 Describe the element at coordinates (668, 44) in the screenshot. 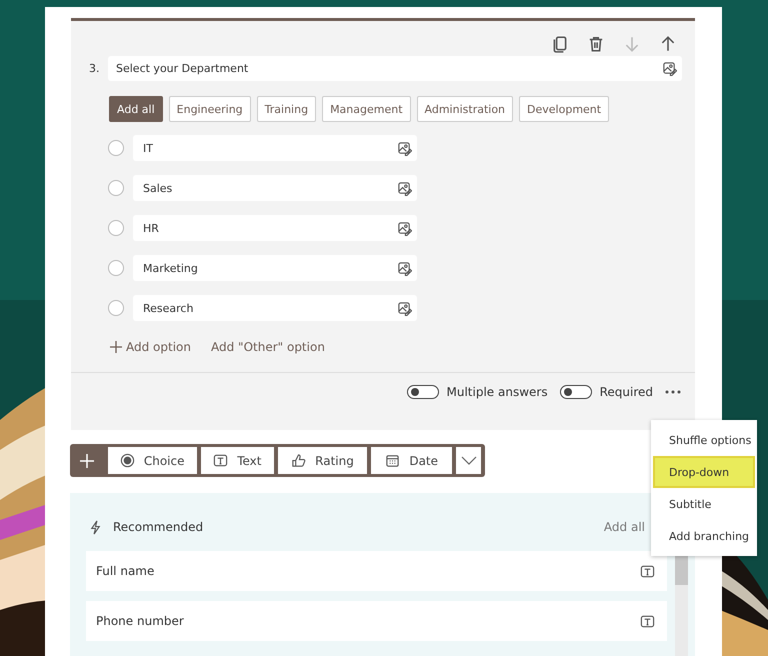

I see `arrow-up-icon` at that location.